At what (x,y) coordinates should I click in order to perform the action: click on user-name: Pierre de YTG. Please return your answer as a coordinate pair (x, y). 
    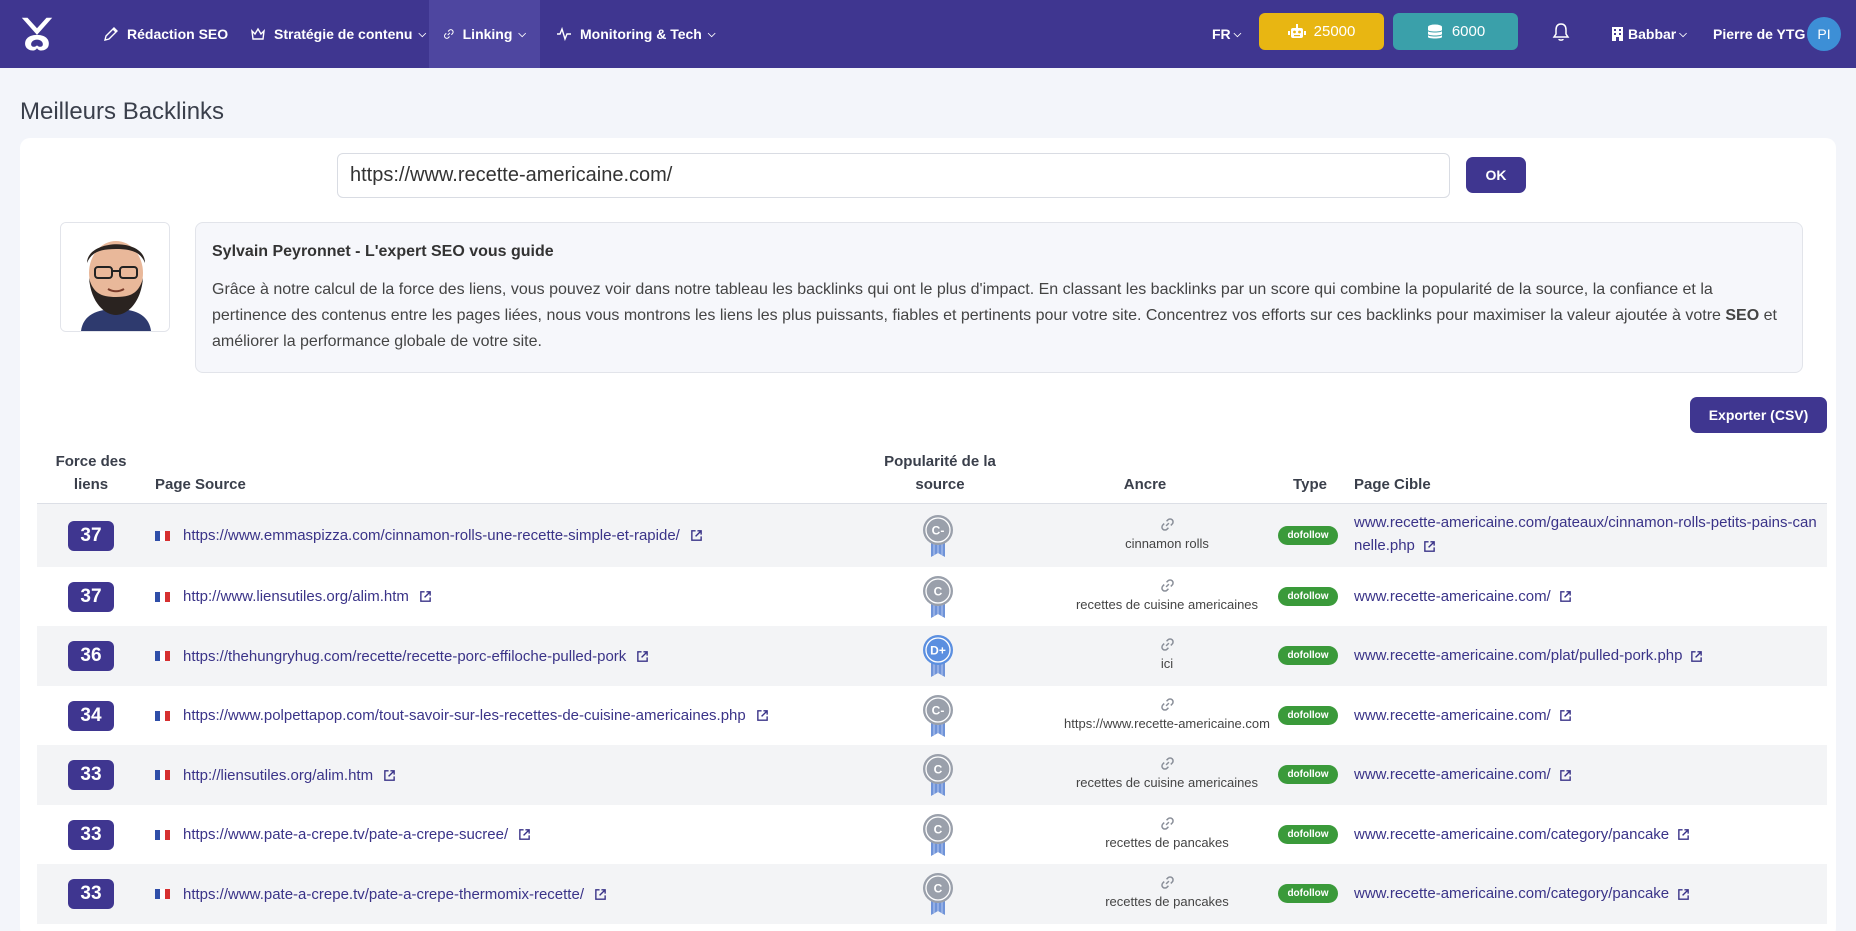
    Looking at the image, I should click on (1759, 34).